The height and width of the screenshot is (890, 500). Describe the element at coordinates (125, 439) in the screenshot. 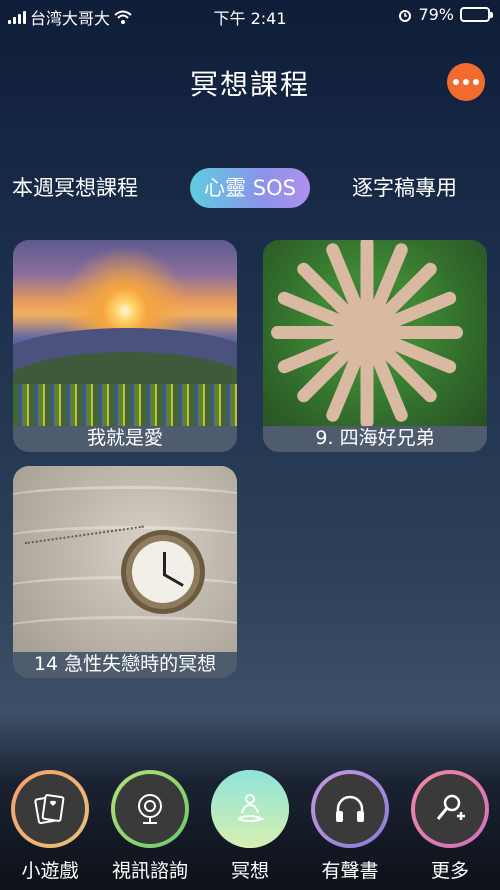

I see `course-title: 我就是愛` at that location.